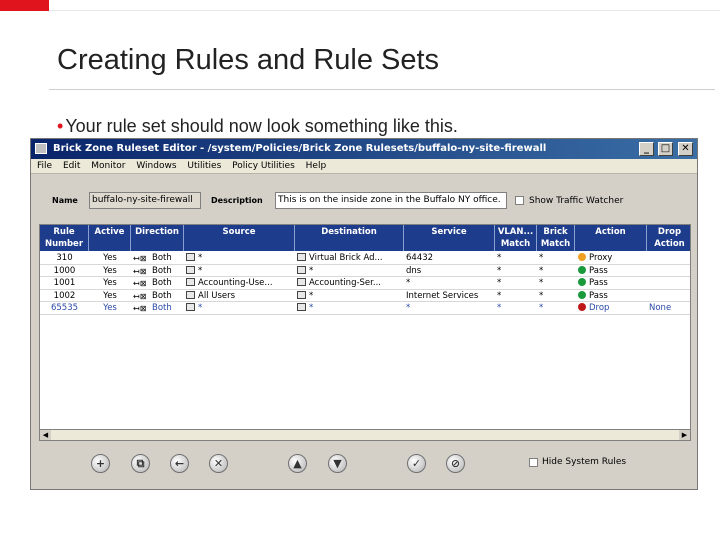  I want to click on cancel-button: ⊘, so click(455, 463).